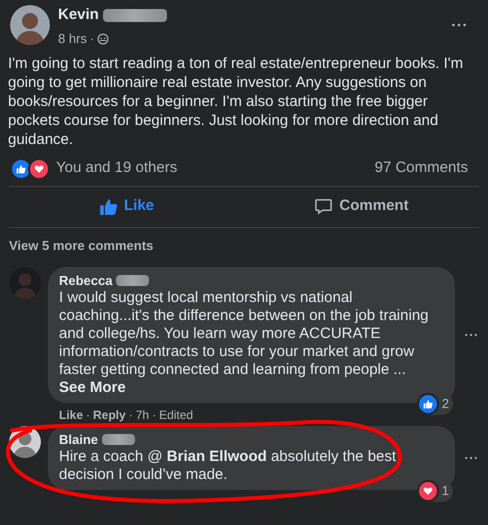  Describe the element at coordinates (92, 387) in the screenshot. I see `see-more-link: See More` at that location.